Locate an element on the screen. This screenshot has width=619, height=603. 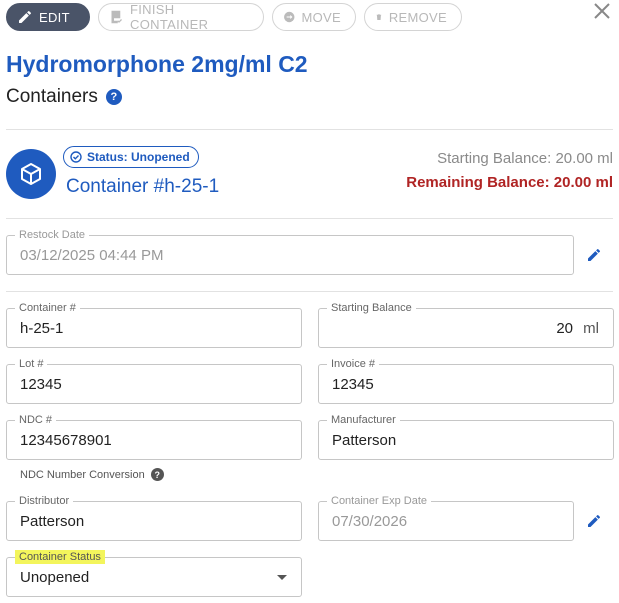
starting-balance-field: Starting Balance 20 ml is located at coordinates (466, 324).